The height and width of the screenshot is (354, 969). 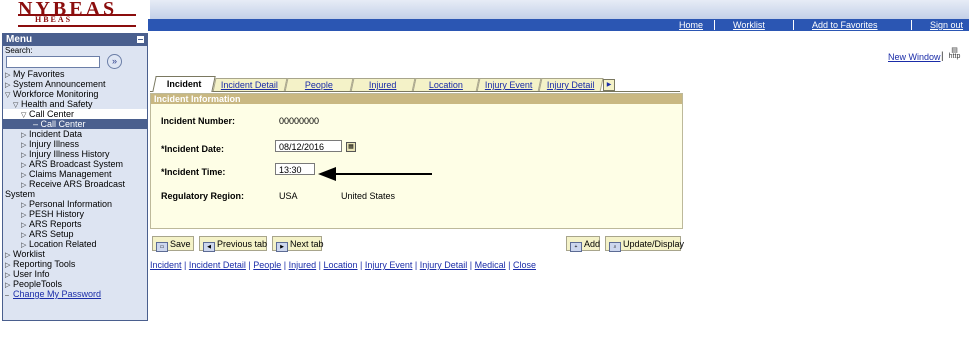 I want to click on menu-item-label: System, so click(x=20, y=194).